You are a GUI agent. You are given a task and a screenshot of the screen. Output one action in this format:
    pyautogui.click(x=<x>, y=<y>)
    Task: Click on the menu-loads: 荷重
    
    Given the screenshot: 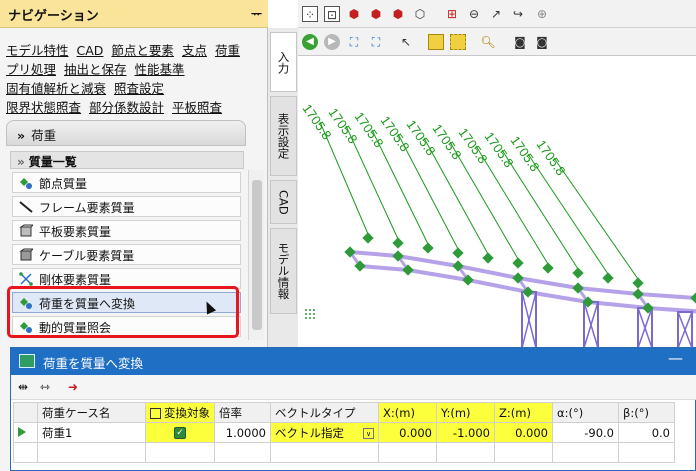 What is the action you would take?
    pyautogui.click(x=227, y=50)
    